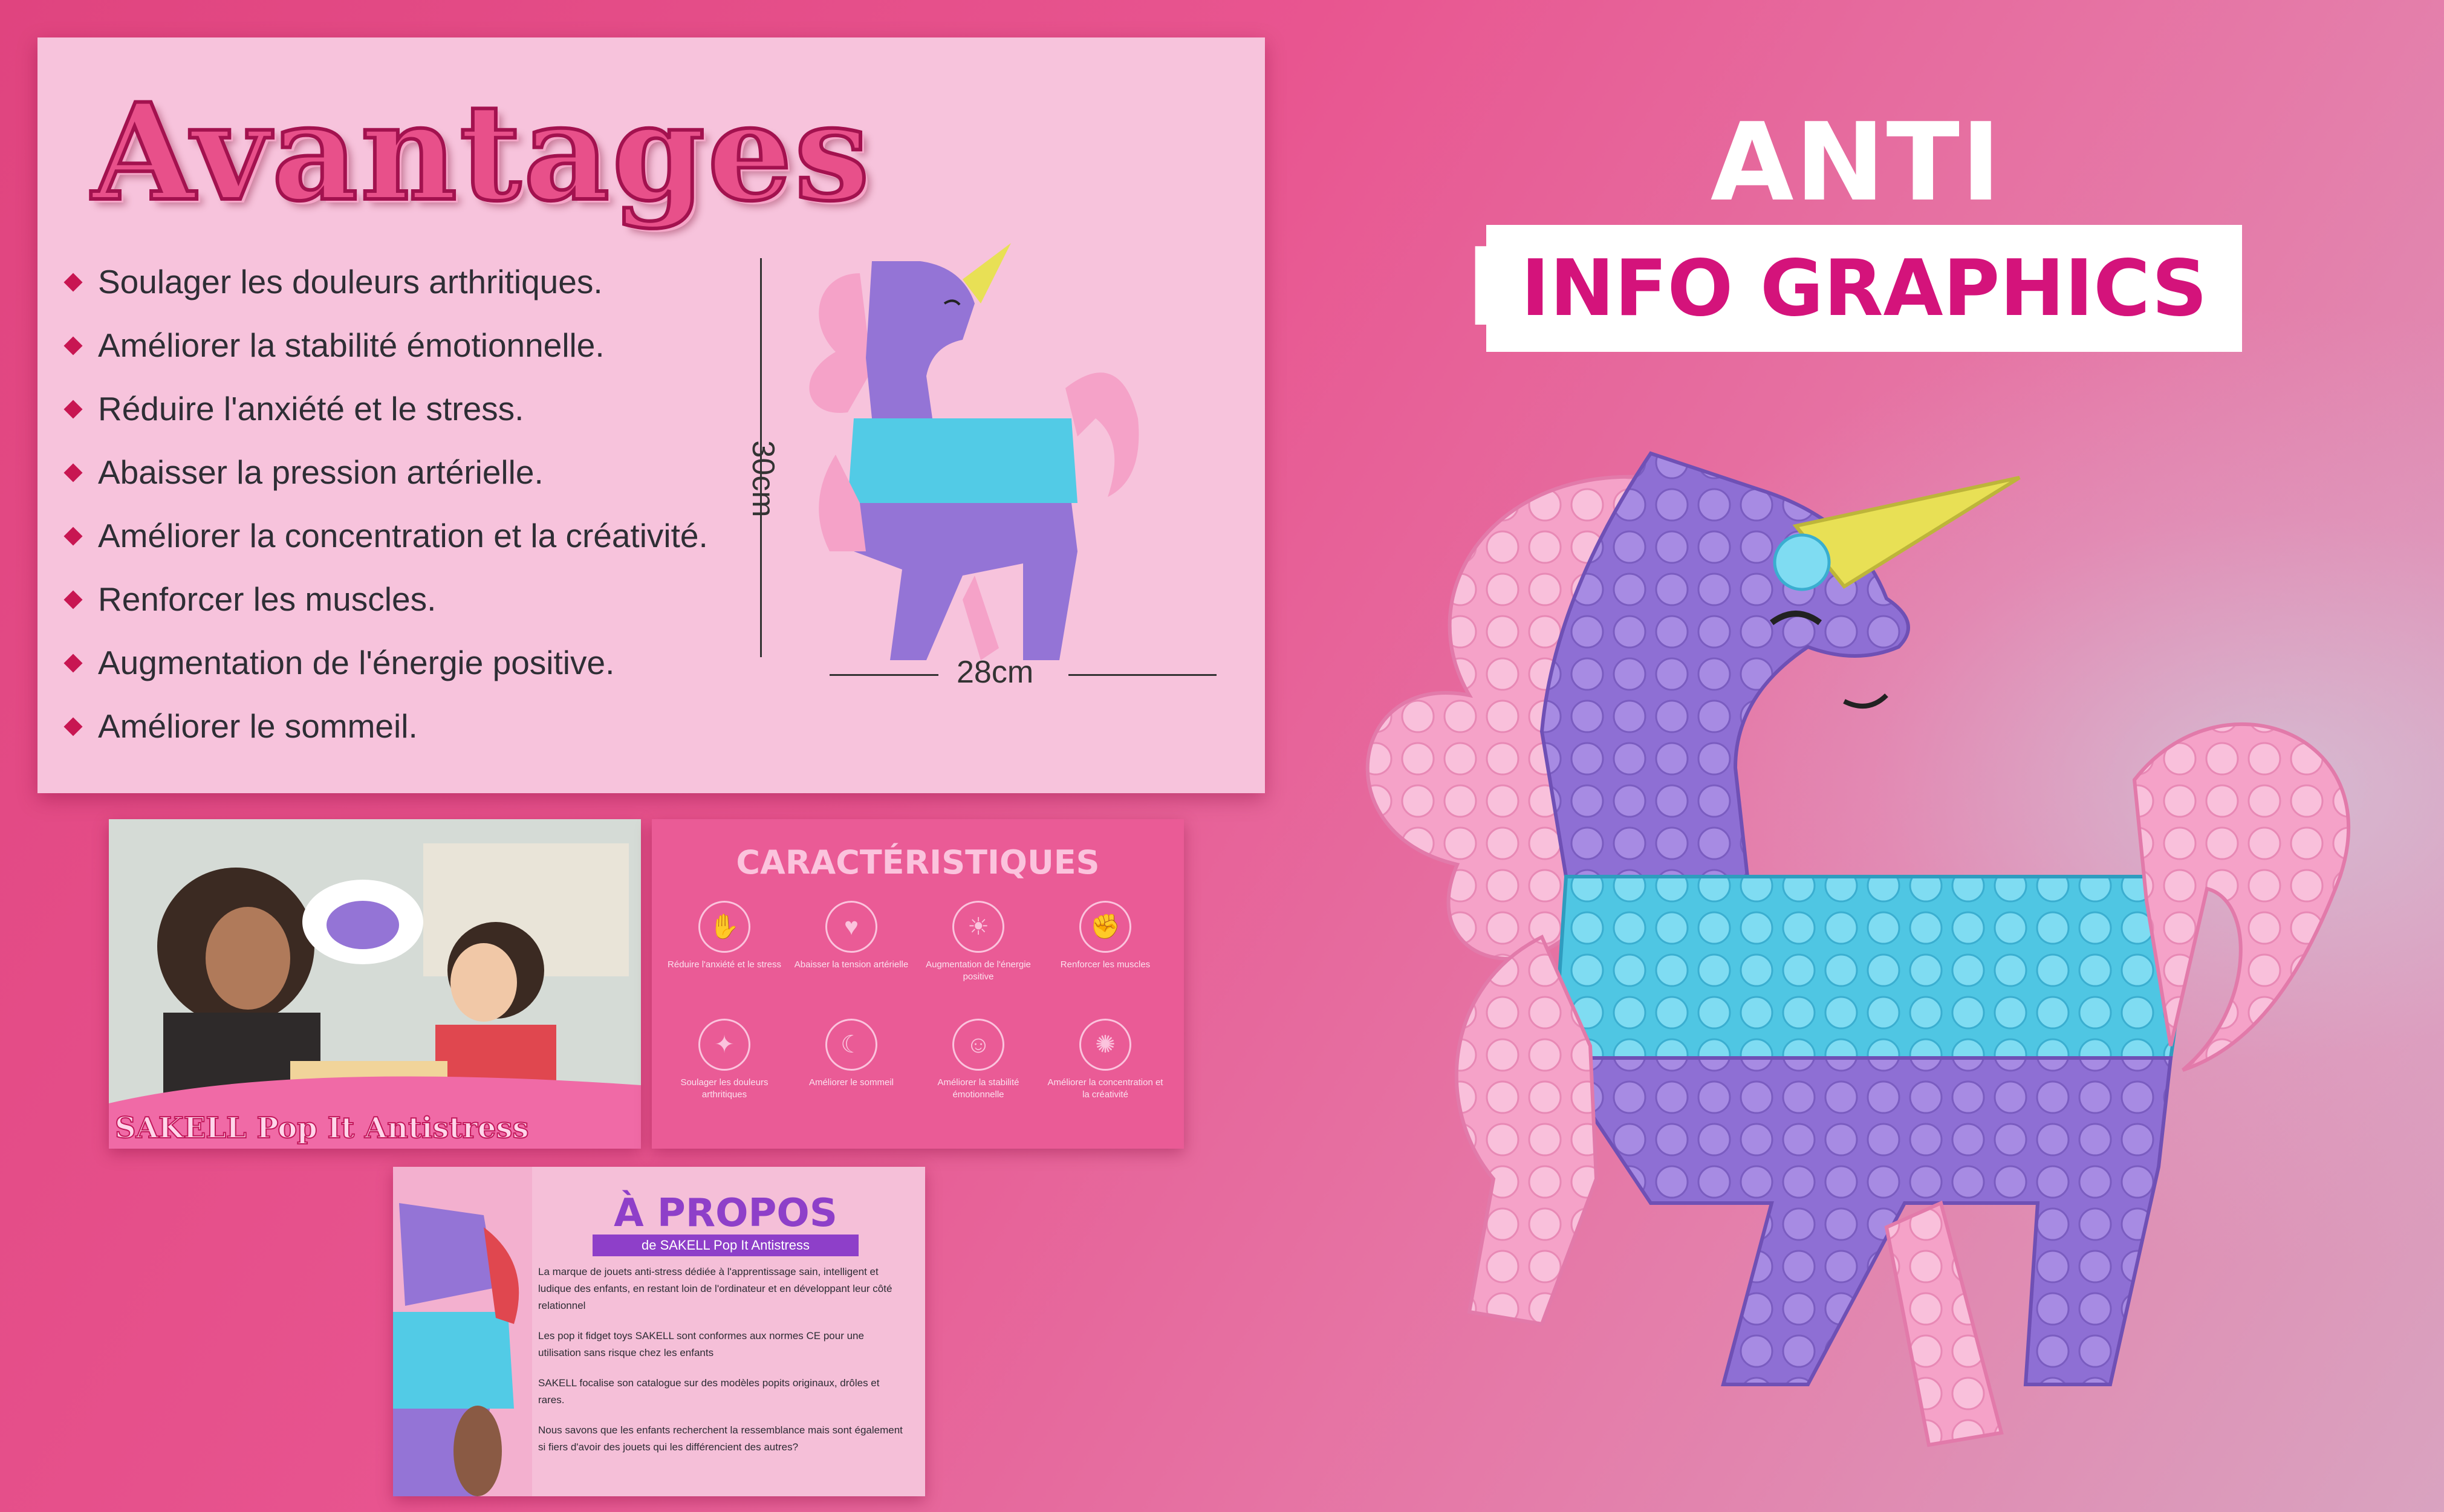 The height and width of the screenshot is (1512, 2444). I want to click on hand-icon: ✋, so click(724, 927).